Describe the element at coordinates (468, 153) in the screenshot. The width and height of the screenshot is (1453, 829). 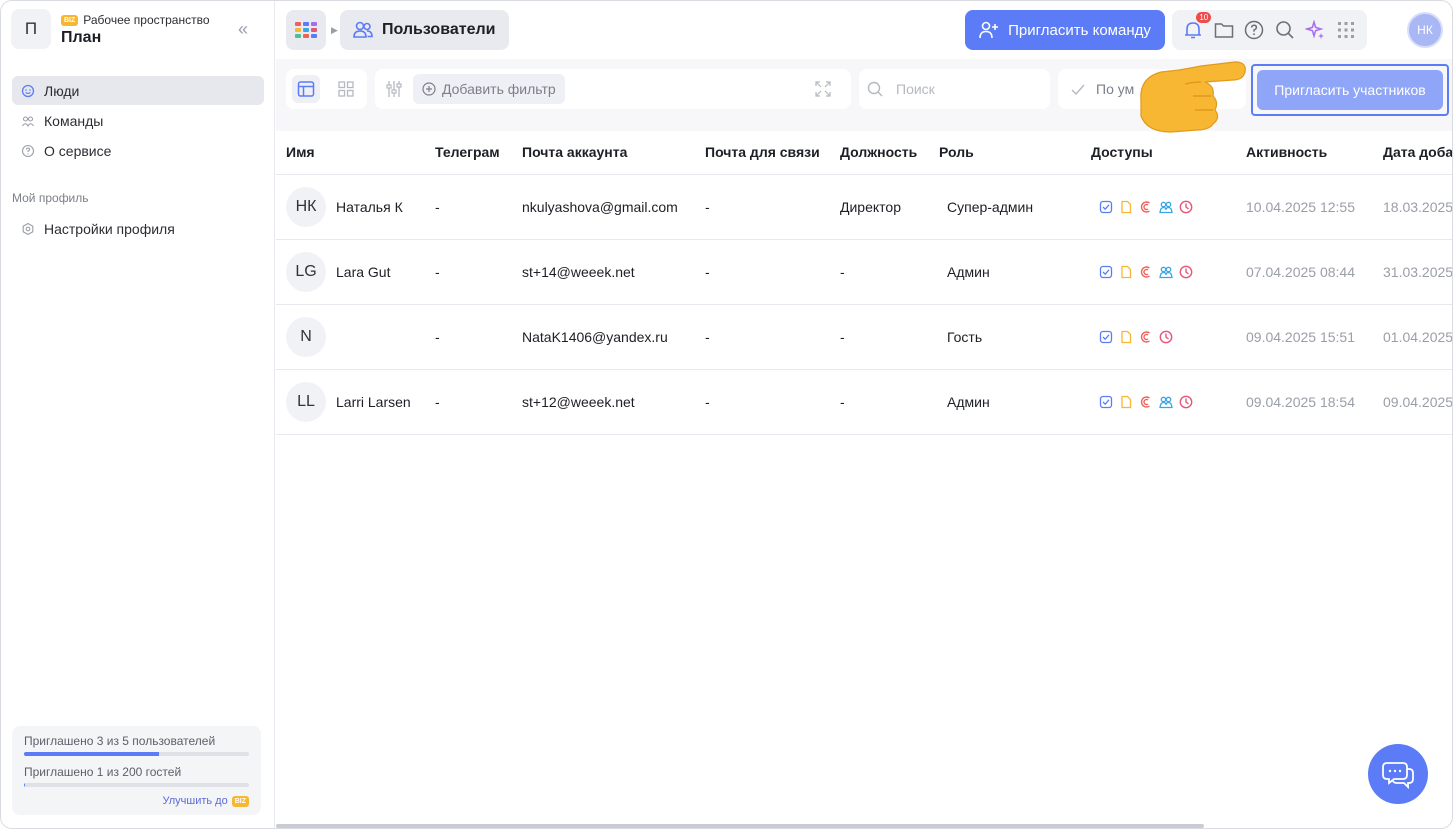
I see `column-header-telegram: Телеграм` at that location.